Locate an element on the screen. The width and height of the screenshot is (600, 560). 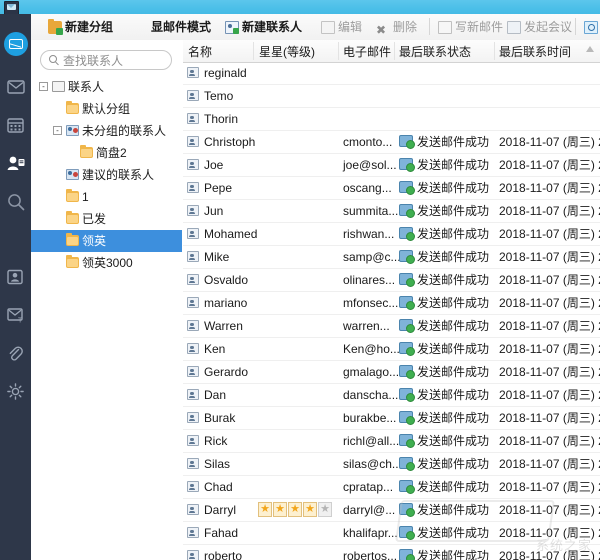
new-group-button: 新建分组 is located at coordinates (80, 27).